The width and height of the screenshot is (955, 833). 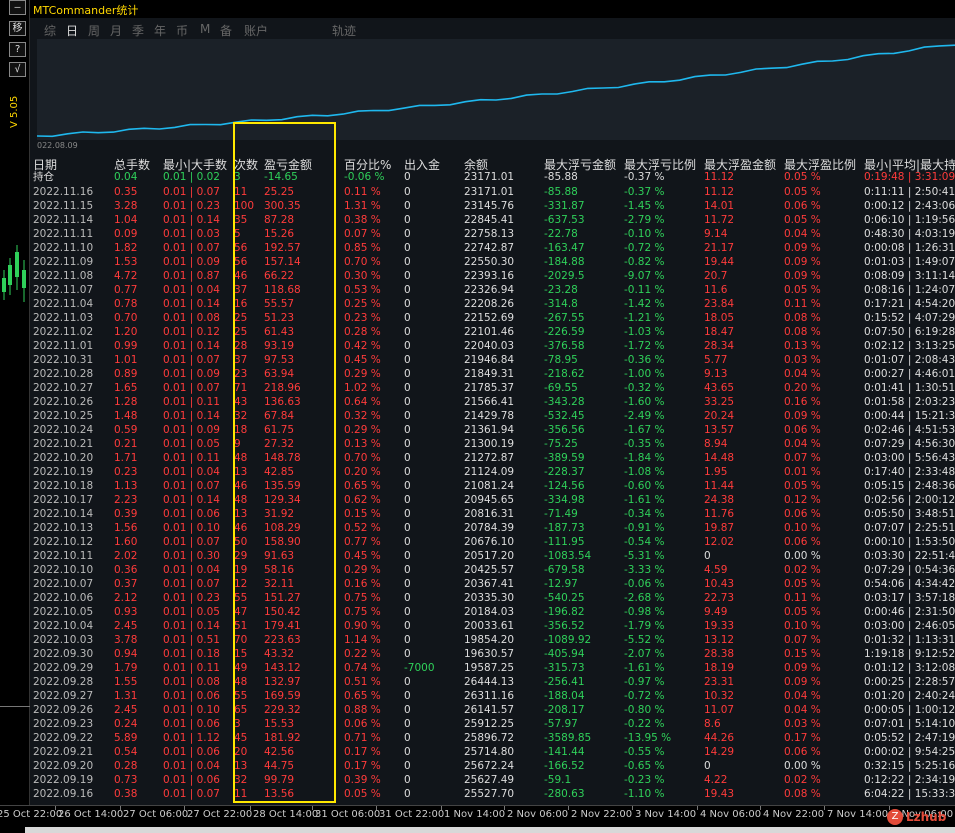 I want to click on table-cell: 1.04, so click(x=126, y=220).